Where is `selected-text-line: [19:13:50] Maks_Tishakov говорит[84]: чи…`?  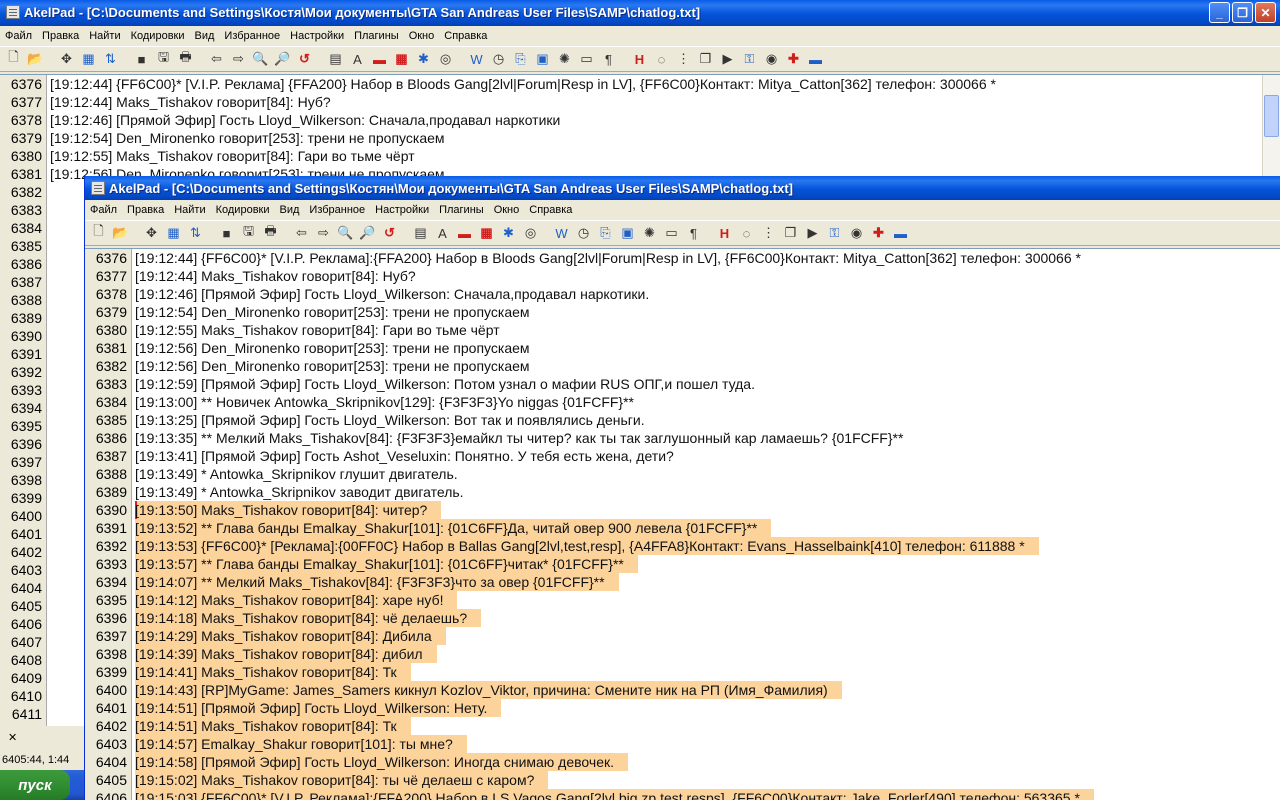 selected-text-line: [19:13:50] Maks_Tishakov говорит[84]: чи… is located at coordinates (288, 510).